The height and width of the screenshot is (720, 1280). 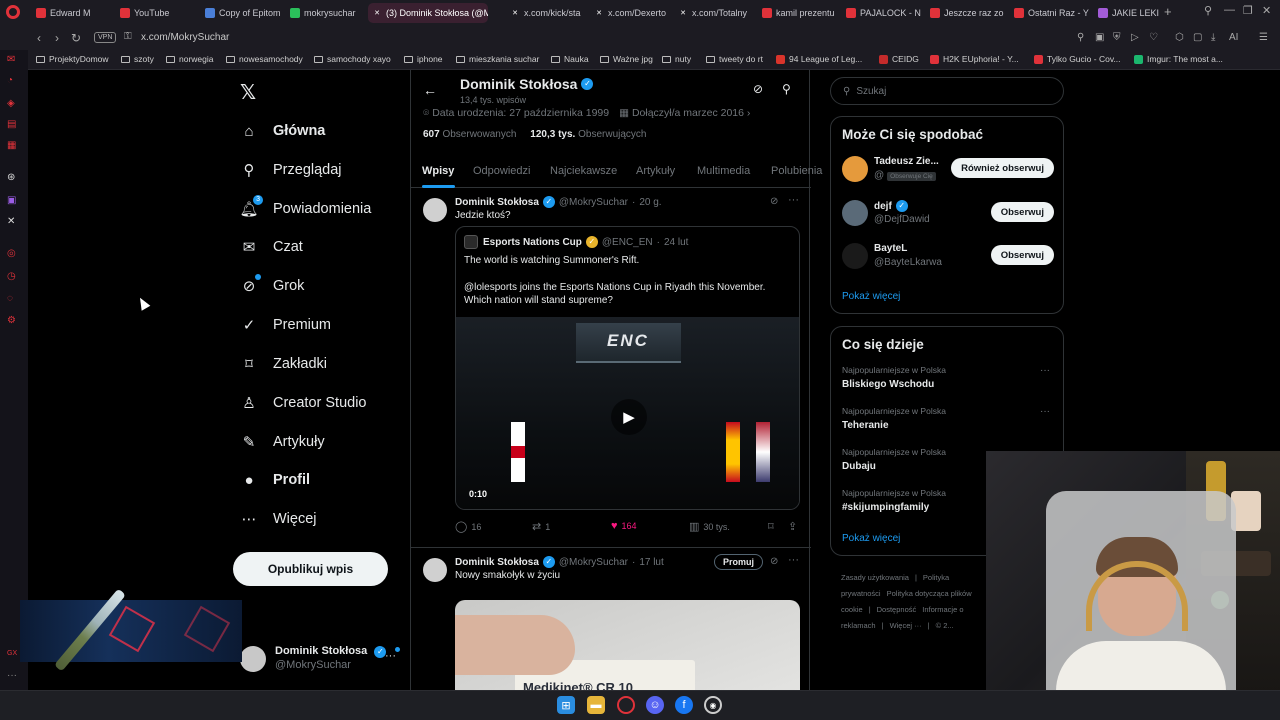 What do you see at coordinates (570, 59) in the screenshot?
I see `bookmark-item: Nauka` at bounding box center [570, 59].